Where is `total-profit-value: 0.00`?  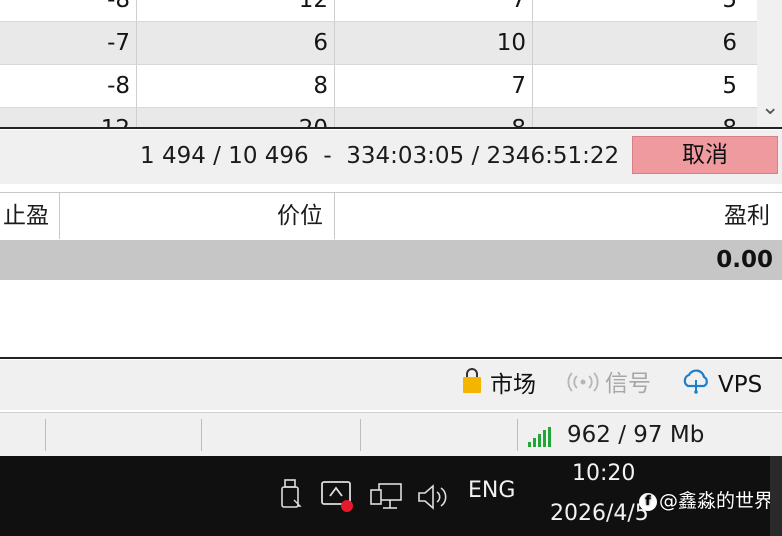 total-profit-value: 0.00 is located at coordinates (744, 260).